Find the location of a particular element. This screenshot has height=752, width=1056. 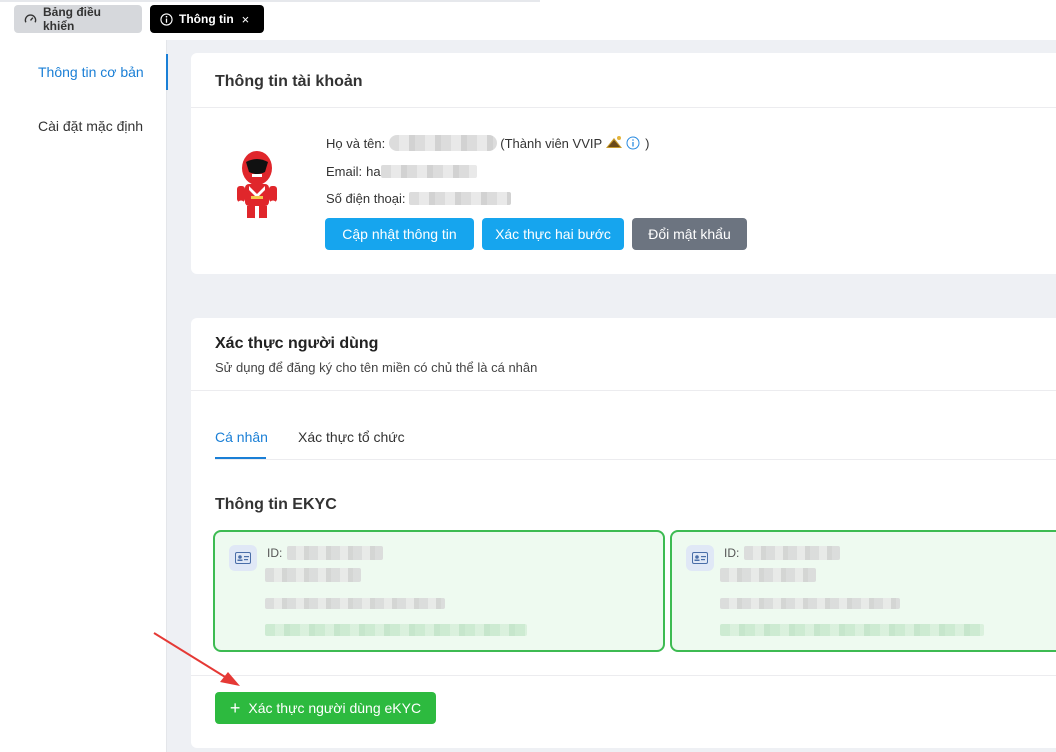

tab-dashboard-label: Bảng điều khiển is located at coordinates (72, 19).